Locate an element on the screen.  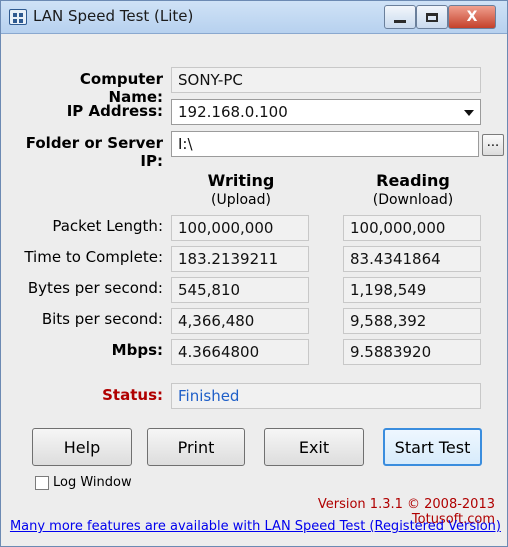
writing-header: Writing is located at coordinates (241, 180).